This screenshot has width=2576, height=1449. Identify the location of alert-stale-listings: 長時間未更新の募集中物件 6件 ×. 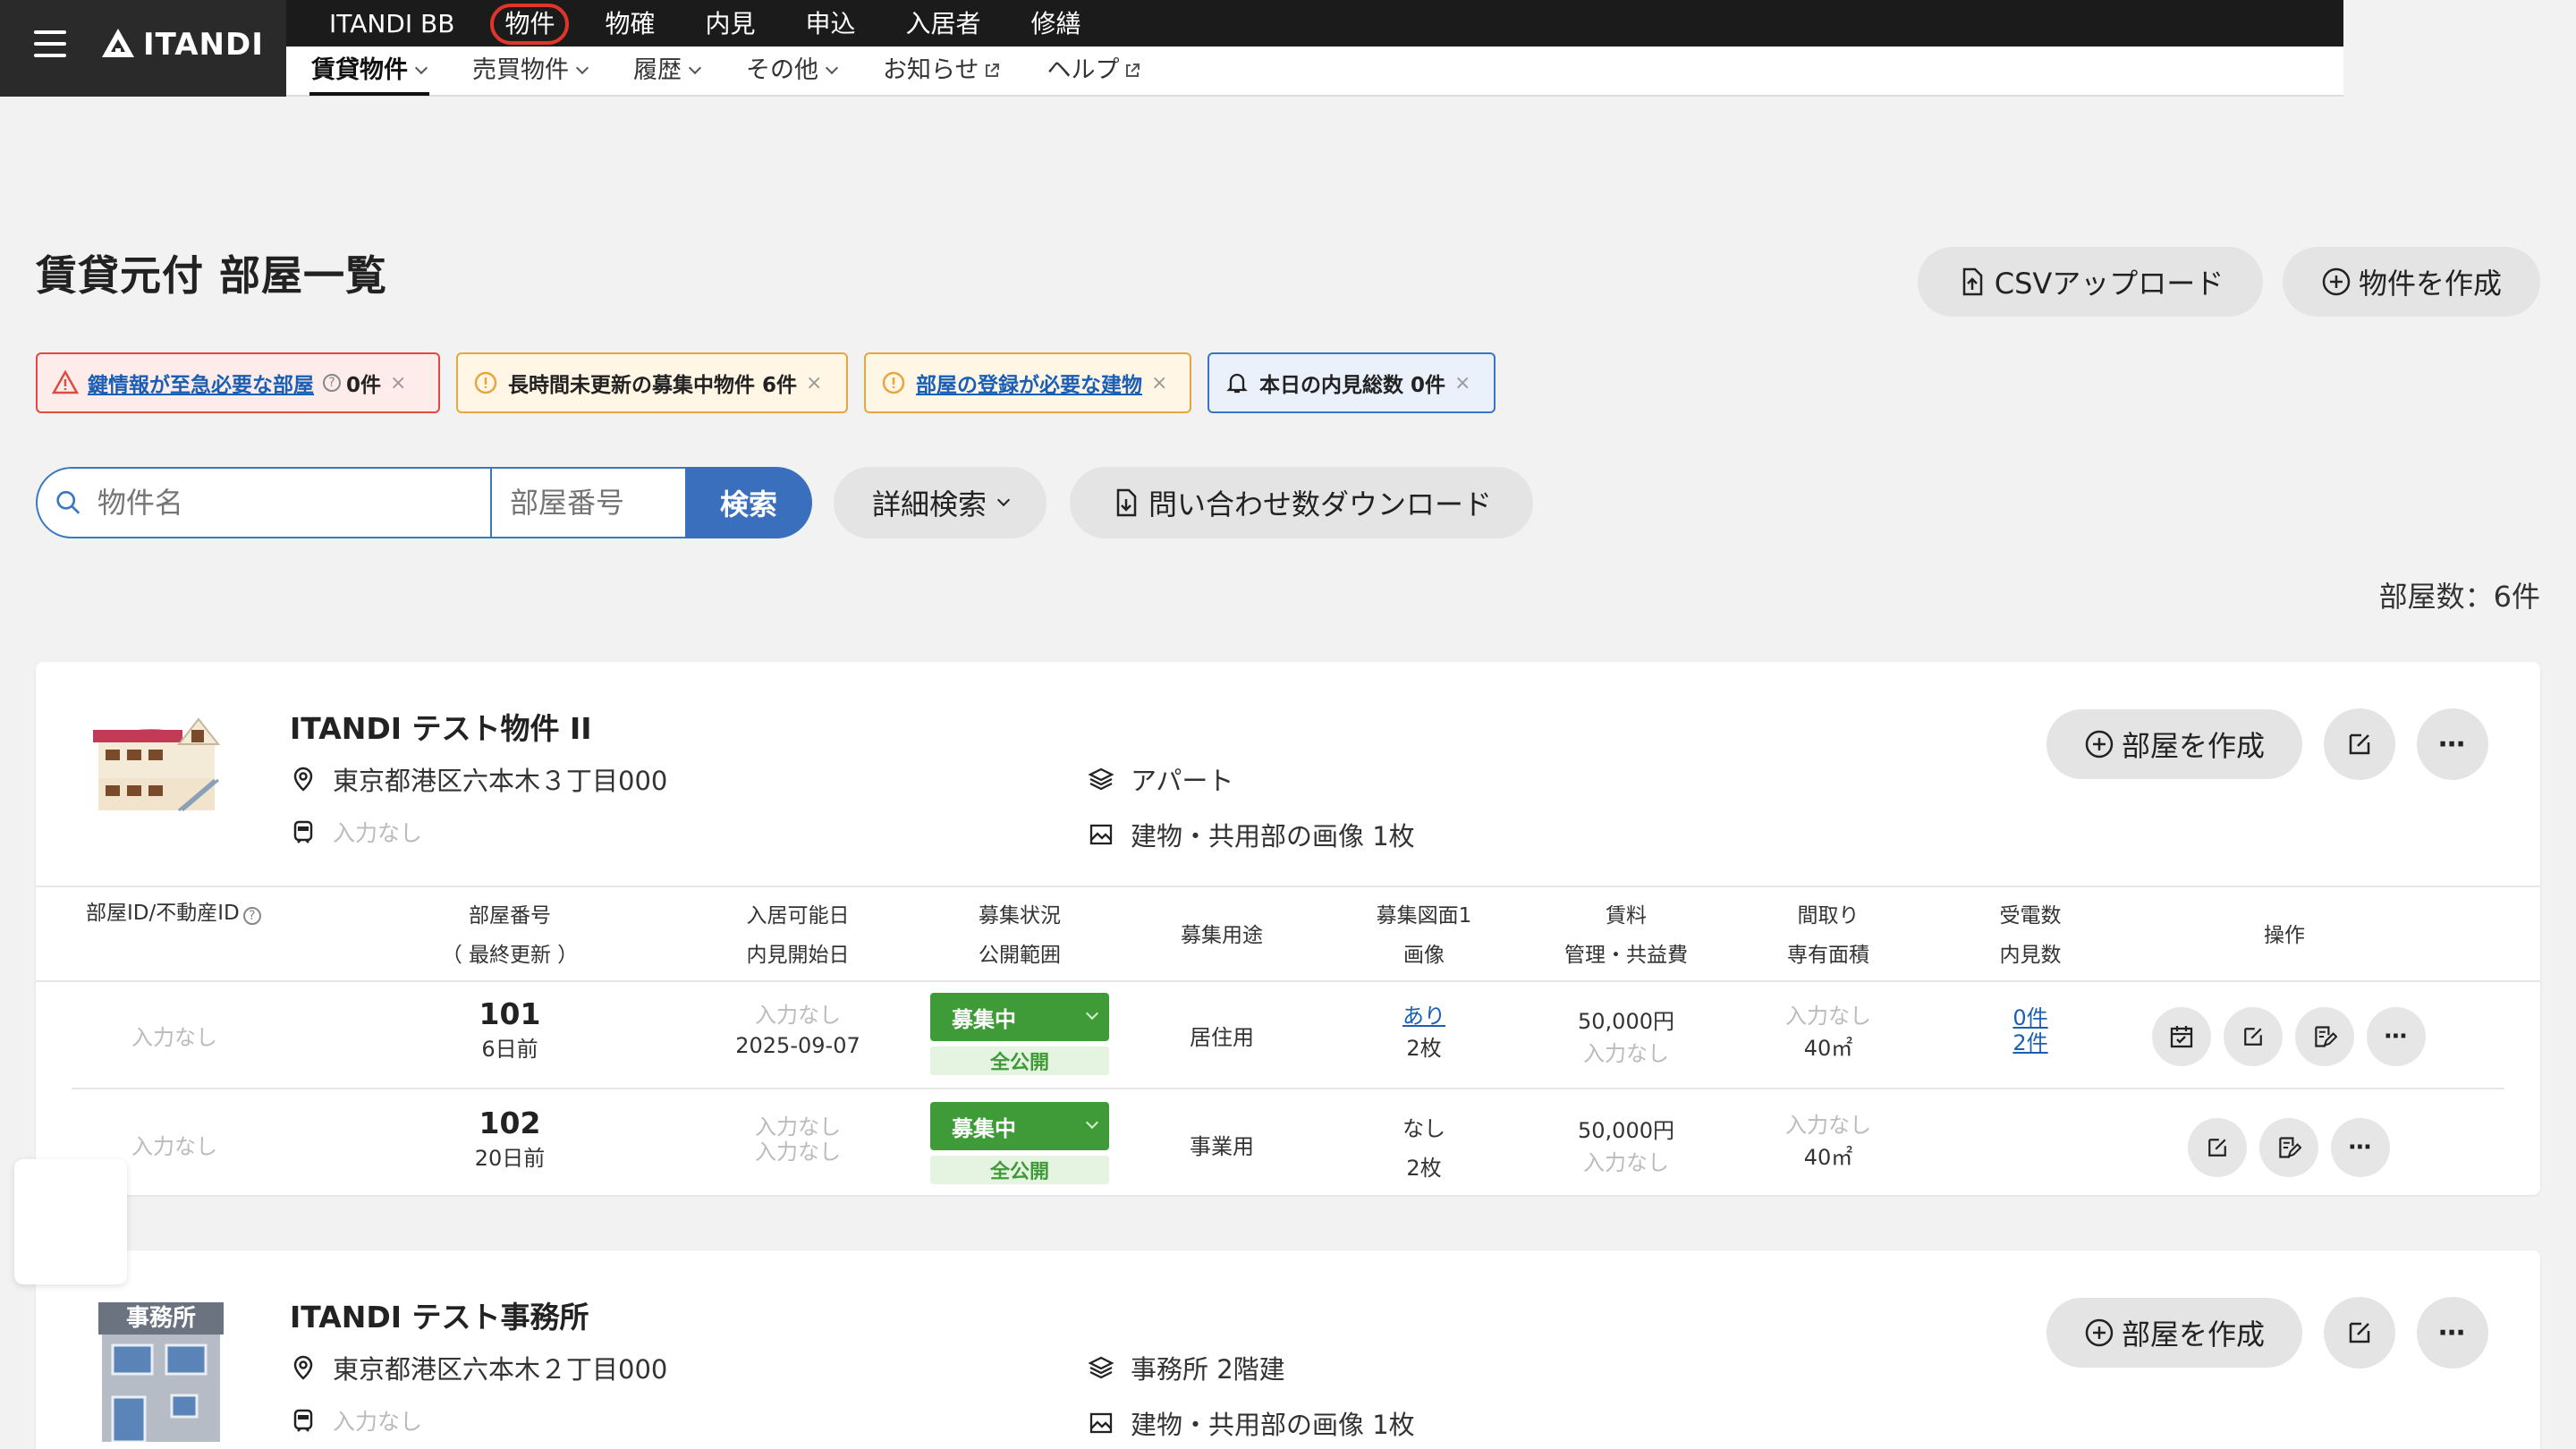
(652, 382).